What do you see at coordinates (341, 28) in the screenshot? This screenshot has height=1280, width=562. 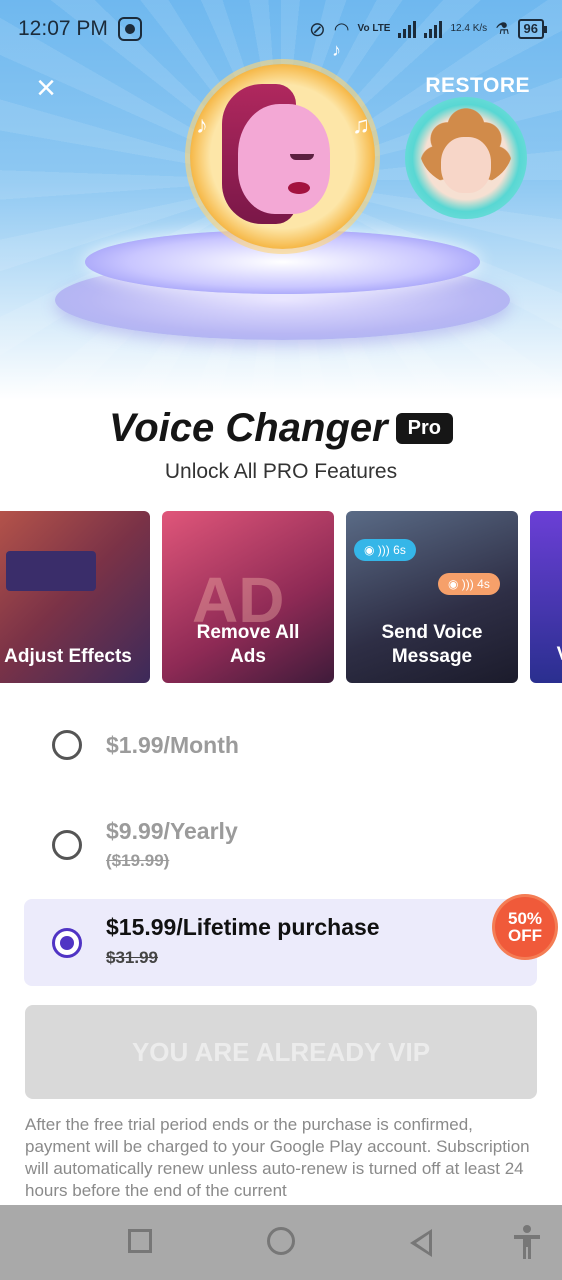 I see `wifi-icon: ◠` at bounding box center [341, 28].